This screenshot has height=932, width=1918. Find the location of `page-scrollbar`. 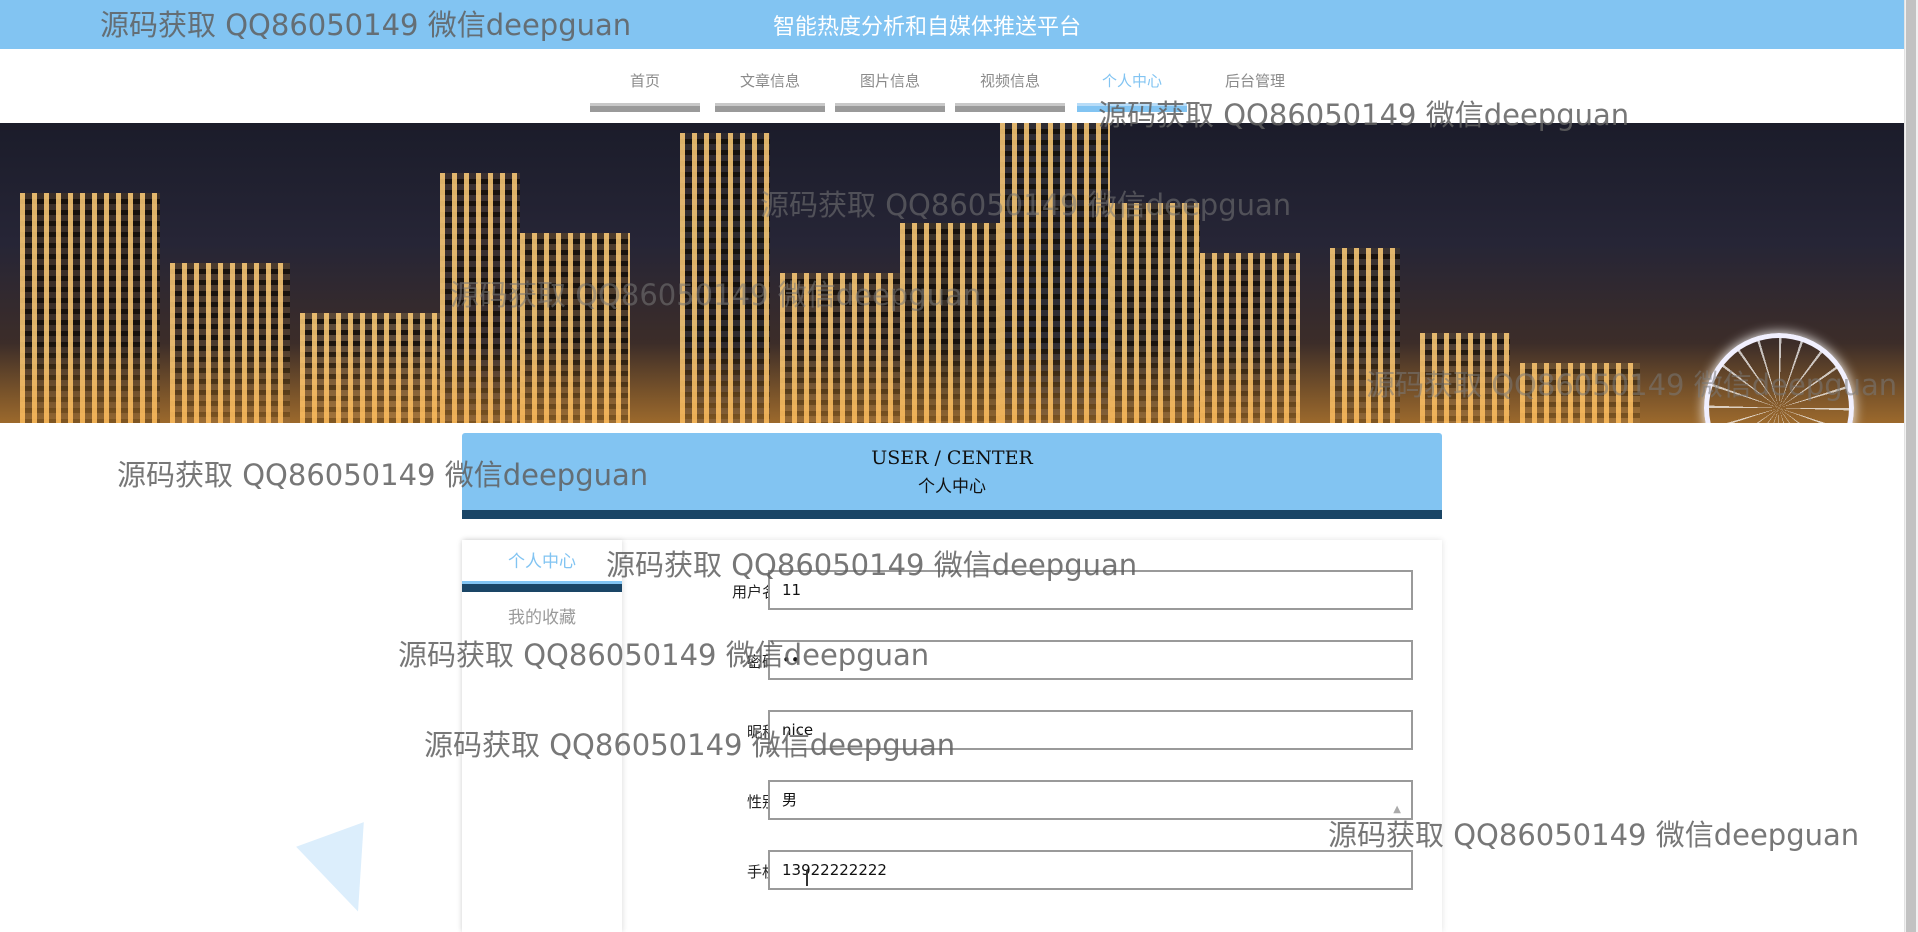

page-scrollbar is located at coordinates (1911, 466).